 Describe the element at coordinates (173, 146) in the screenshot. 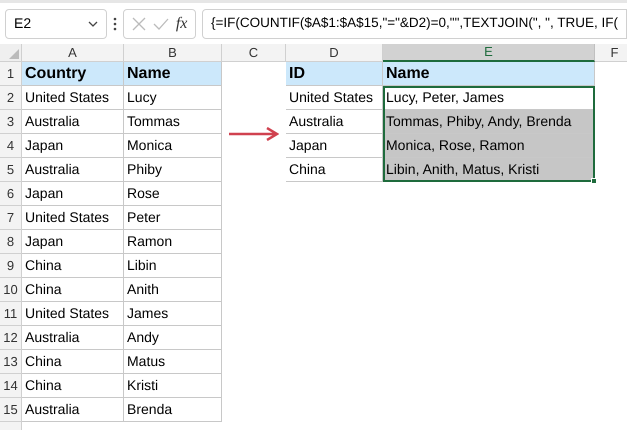

I see `table-cell: Monica` at that location.